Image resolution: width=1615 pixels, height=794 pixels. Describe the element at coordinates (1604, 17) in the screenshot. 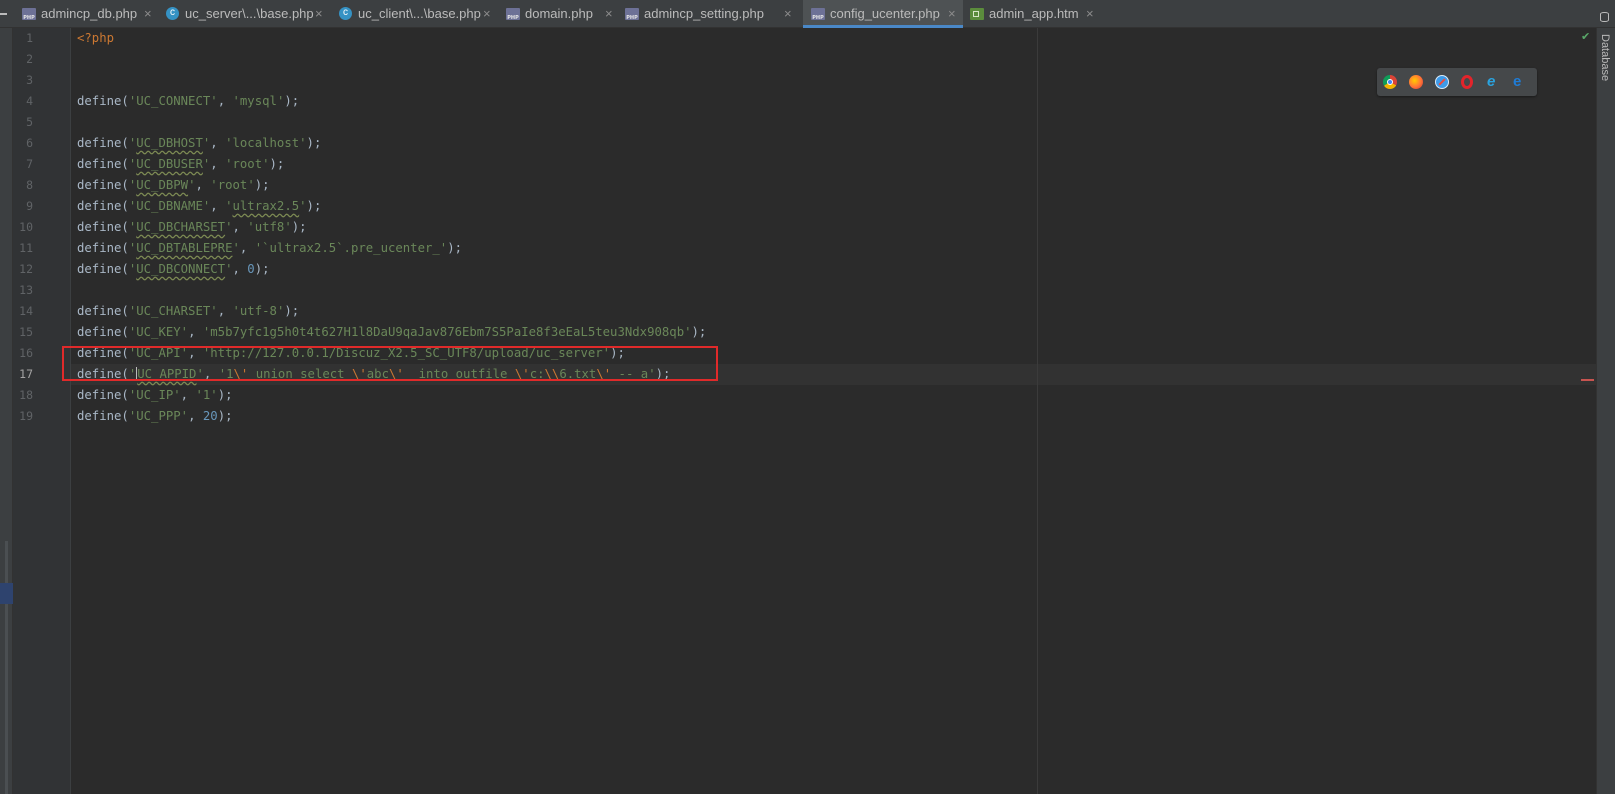

I see `database-icon` at that location.